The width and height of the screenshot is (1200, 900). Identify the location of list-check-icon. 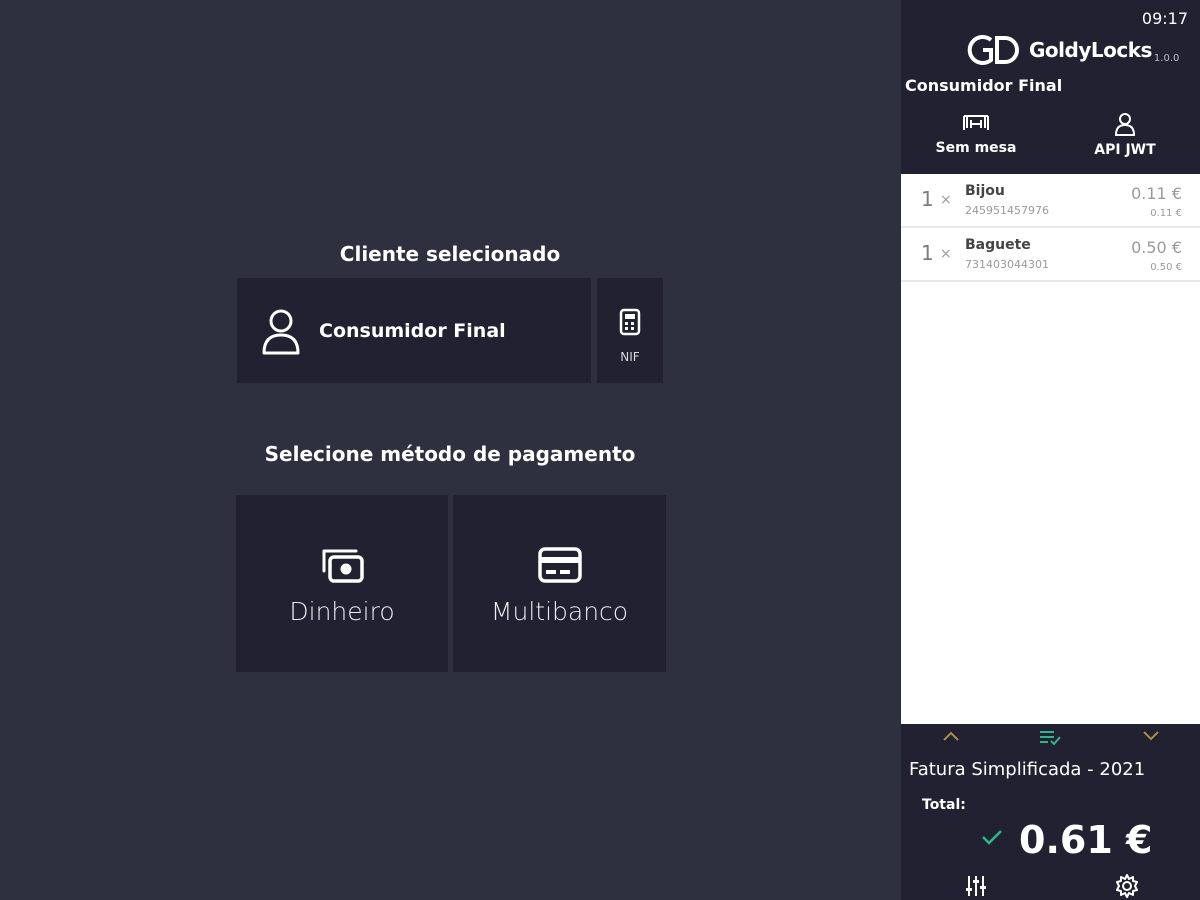
(1050, 737).